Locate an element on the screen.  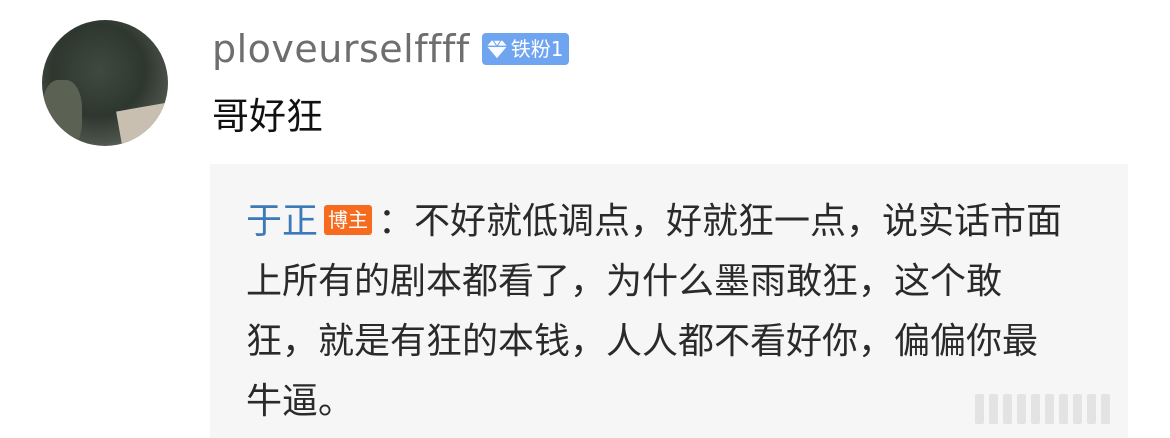
blogger-badge: 博主 is located at coordinates (348, 220).